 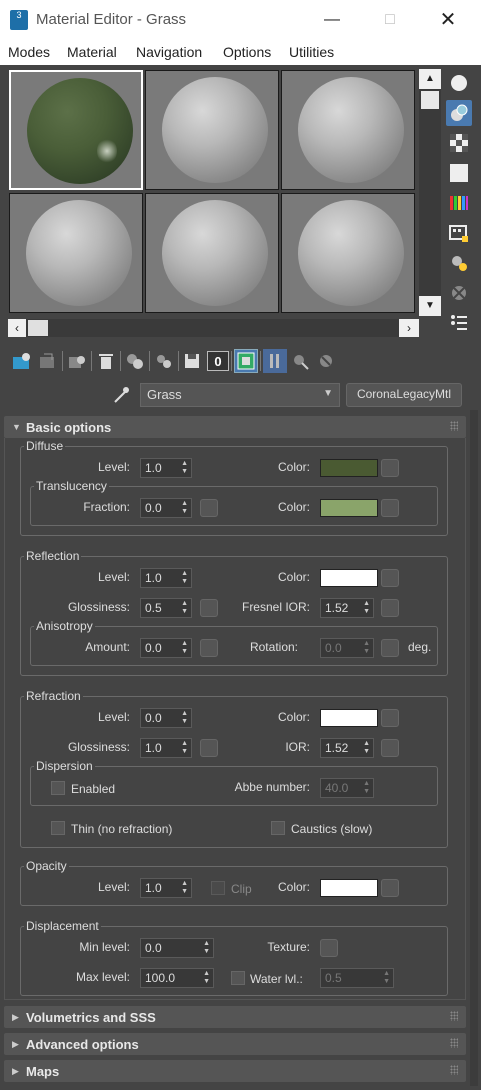 What do you see at coordinates (166, 888) in the screenshot?
I see `opacity-level-spinner: 1.0 ▲ ▼` at bounding box center [166, 888].